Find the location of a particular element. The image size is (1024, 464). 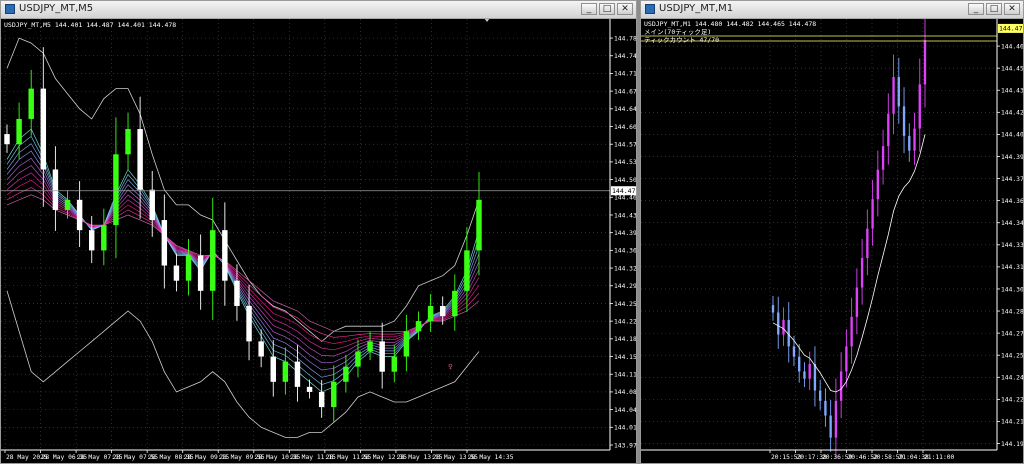

price-tick-label: 144.451 is located at coordinates (1012, 68).